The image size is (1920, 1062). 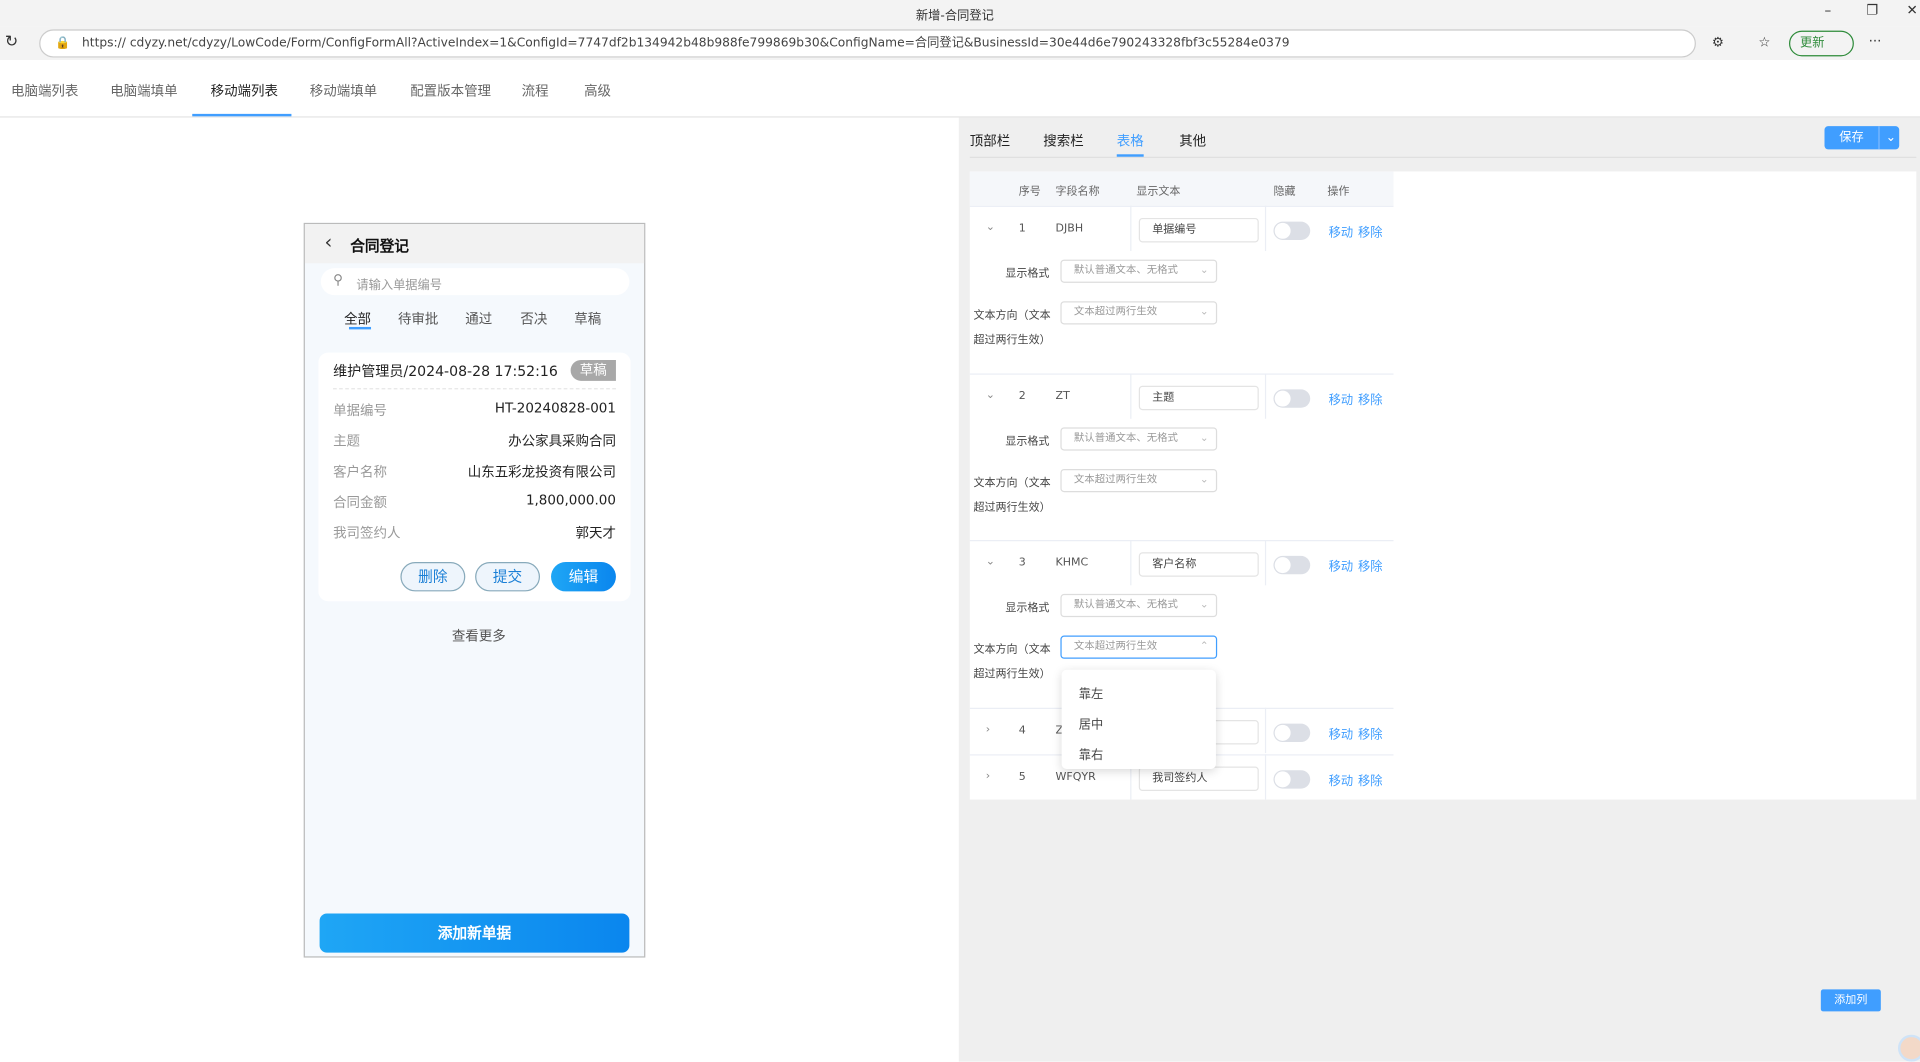 I want to click on format-label: 显示格式, so click(x=1027, y=442).